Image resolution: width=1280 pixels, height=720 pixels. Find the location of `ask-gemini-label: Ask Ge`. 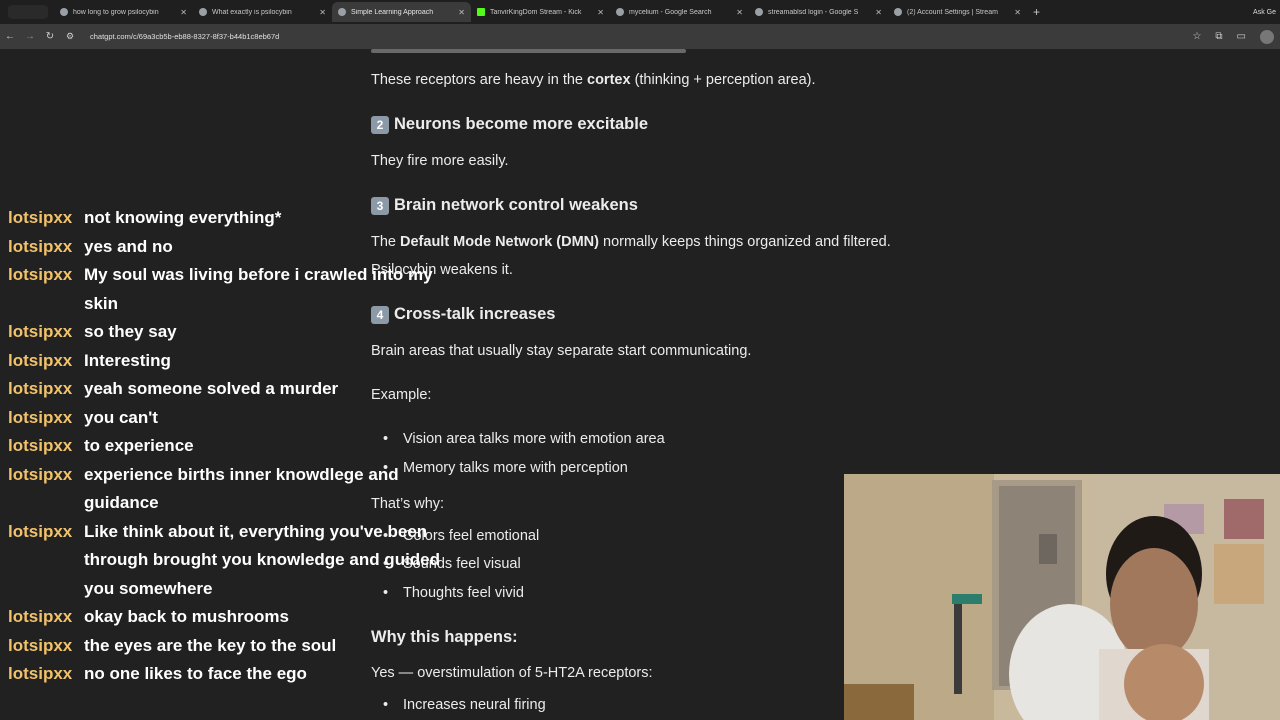

ask-gemini-label: Ask Ge is located at coordinates (1264, 12).